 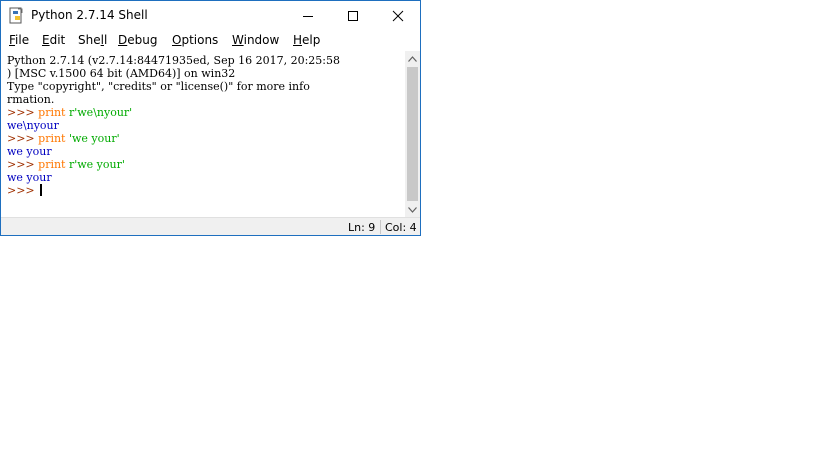 I want to click on banner-line-4: rmation., so click(x=31, y=99).